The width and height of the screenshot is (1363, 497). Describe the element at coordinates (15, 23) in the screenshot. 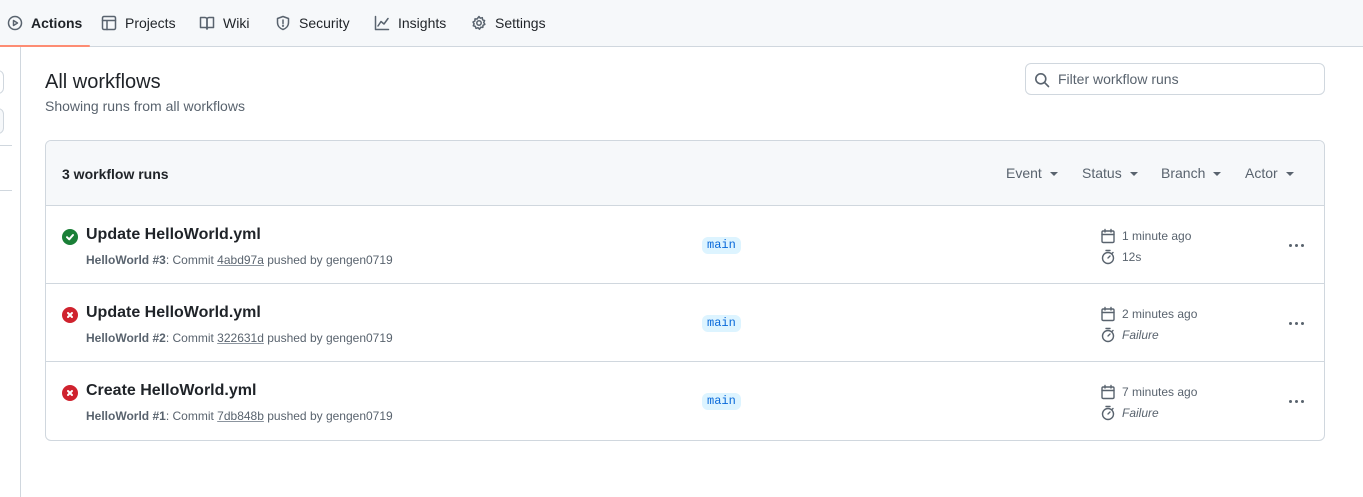

I see `play-icon` at that location.